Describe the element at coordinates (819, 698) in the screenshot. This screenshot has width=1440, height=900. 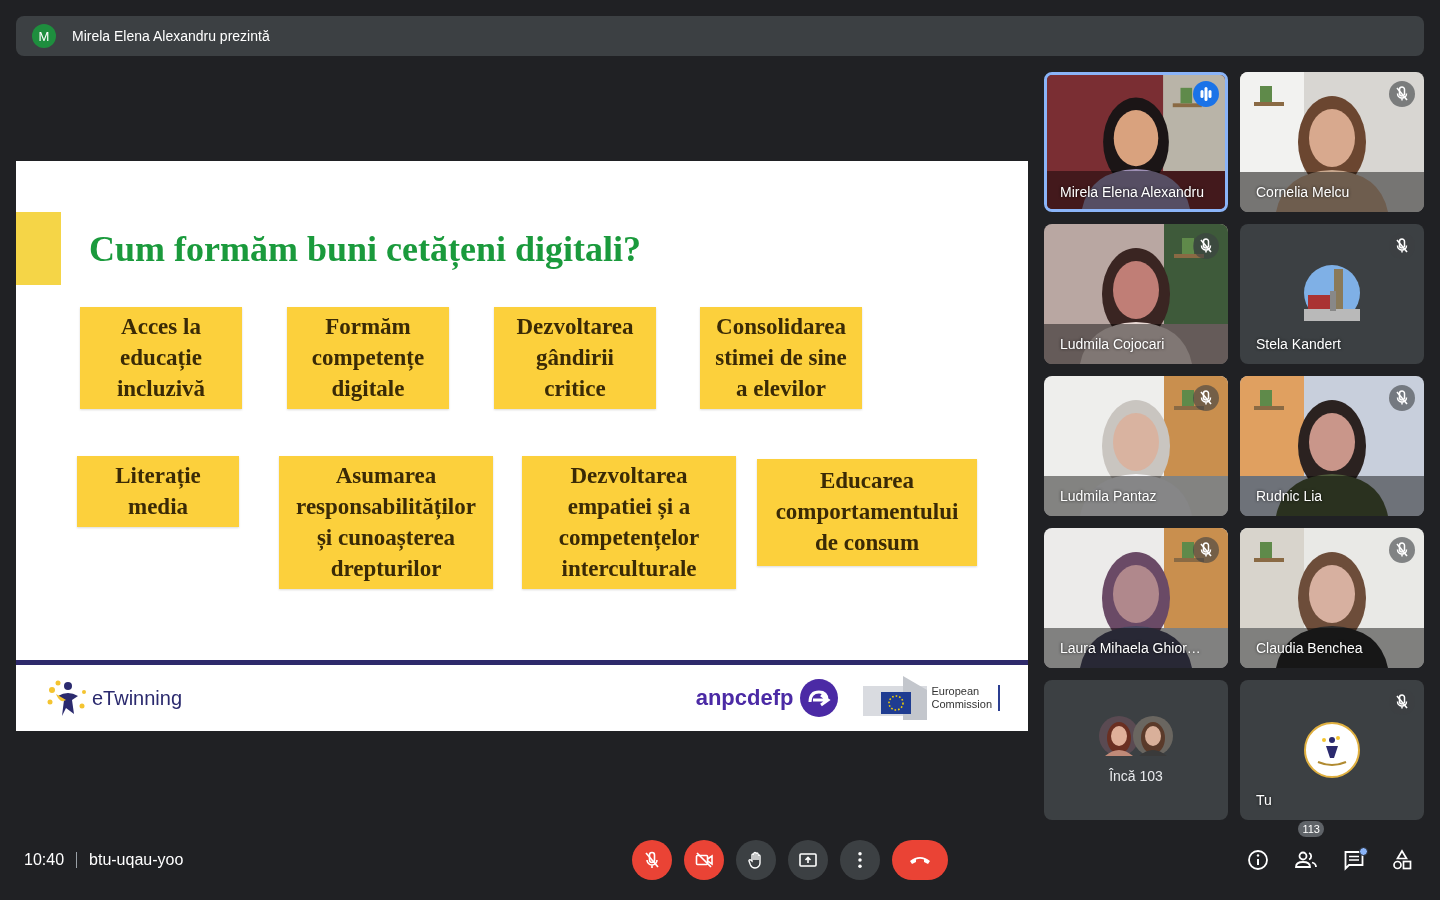
I see `agency-logo-icon` at that location.